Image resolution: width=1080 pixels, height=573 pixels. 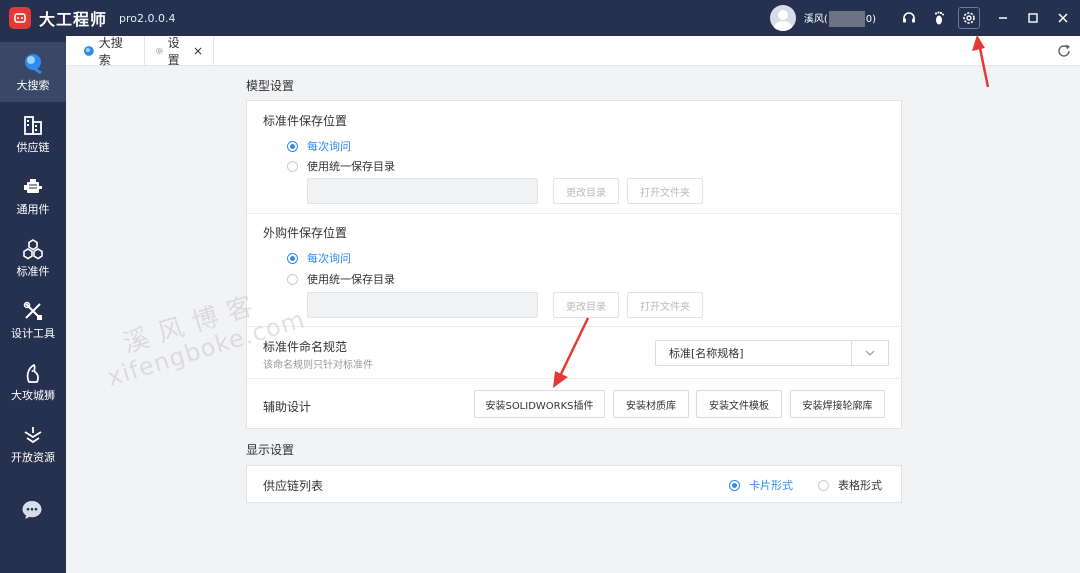 I want to click on purchased-save-option-unified: 使用统一保存目录, so click(x=341, y=279).